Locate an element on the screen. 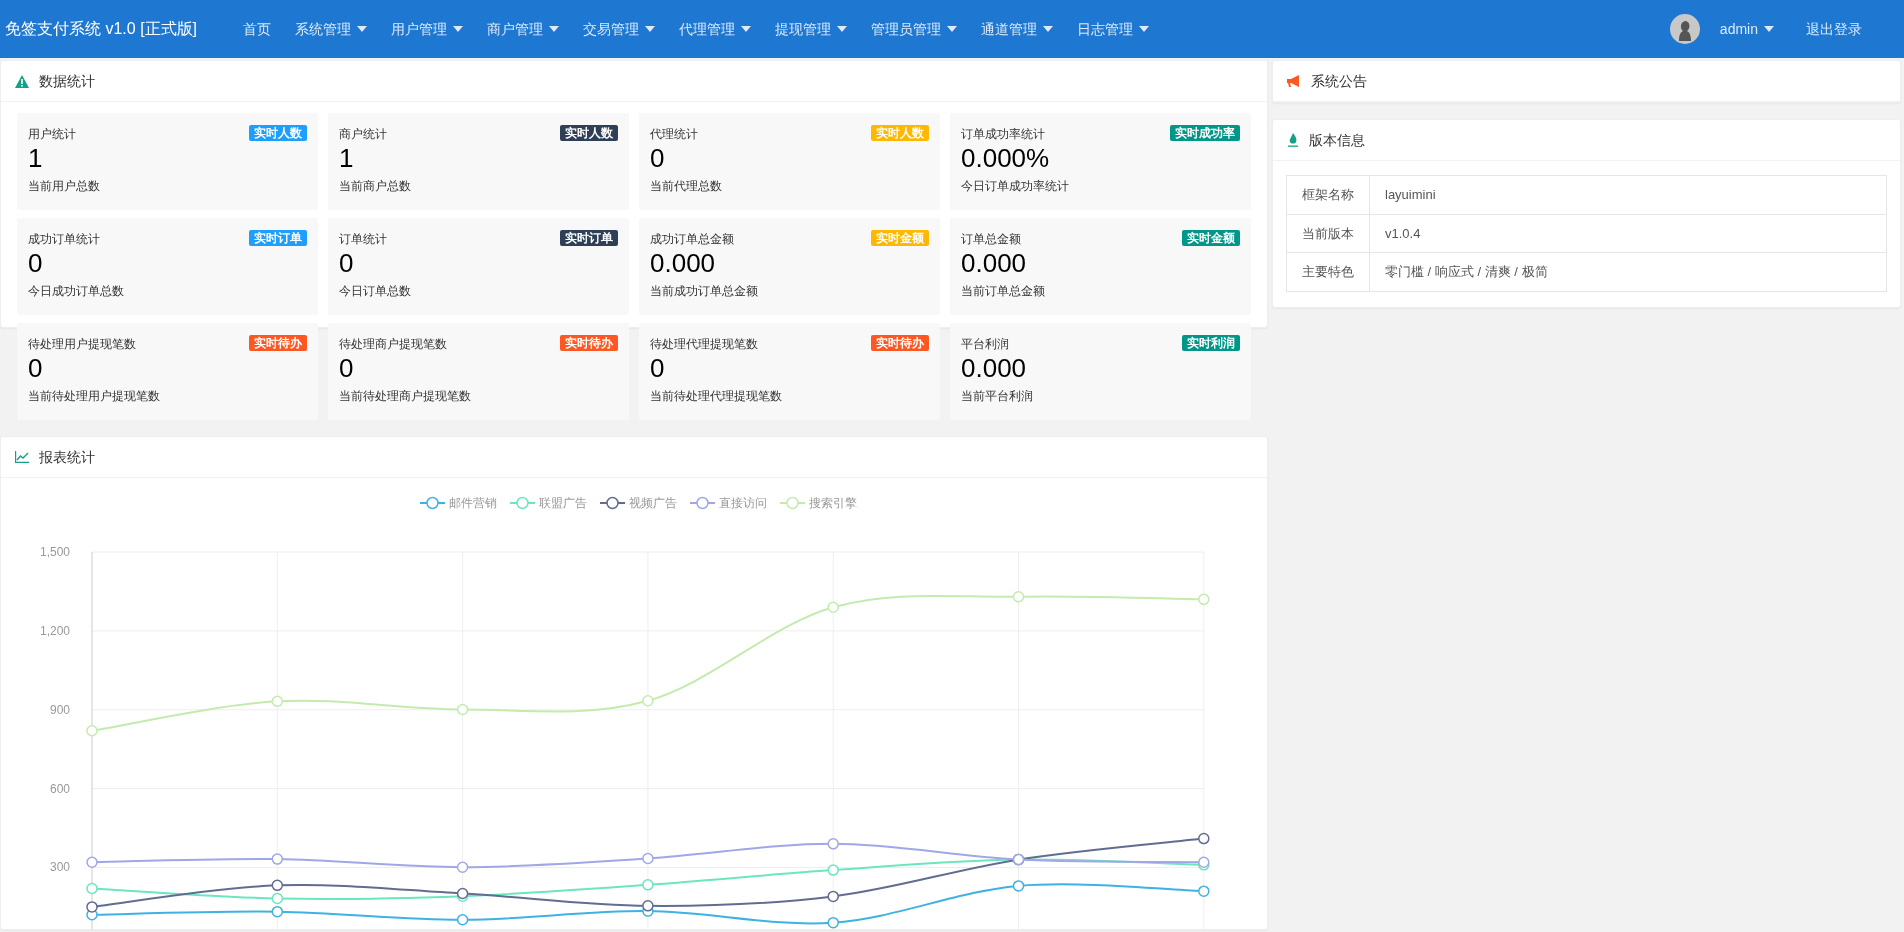 The width and height of the screenshot is (1904, 932). nav-menu-item: 提现管理 is located at coordinates (811, 29).